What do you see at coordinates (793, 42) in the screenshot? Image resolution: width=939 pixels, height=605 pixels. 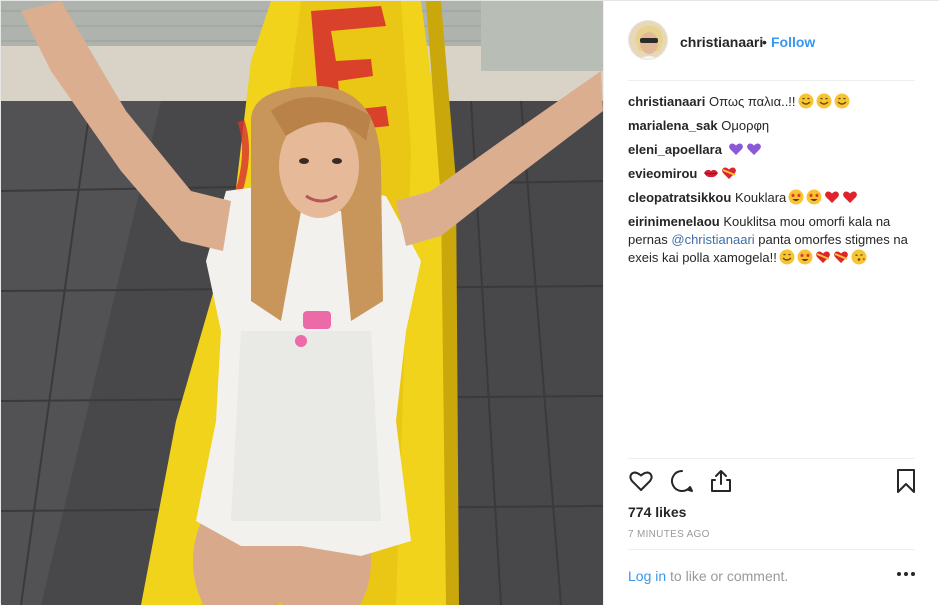 I see `follow-button: Follow` at bounding box center [793, 42].